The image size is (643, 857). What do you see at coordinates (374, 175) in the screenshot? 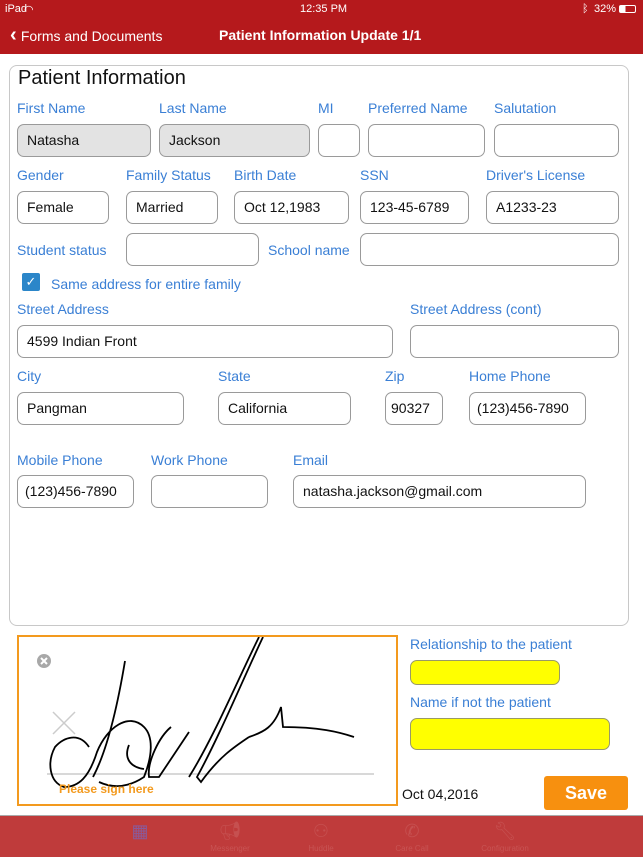
I see `ssn-label: SSN` at bounding box center [374, 175].